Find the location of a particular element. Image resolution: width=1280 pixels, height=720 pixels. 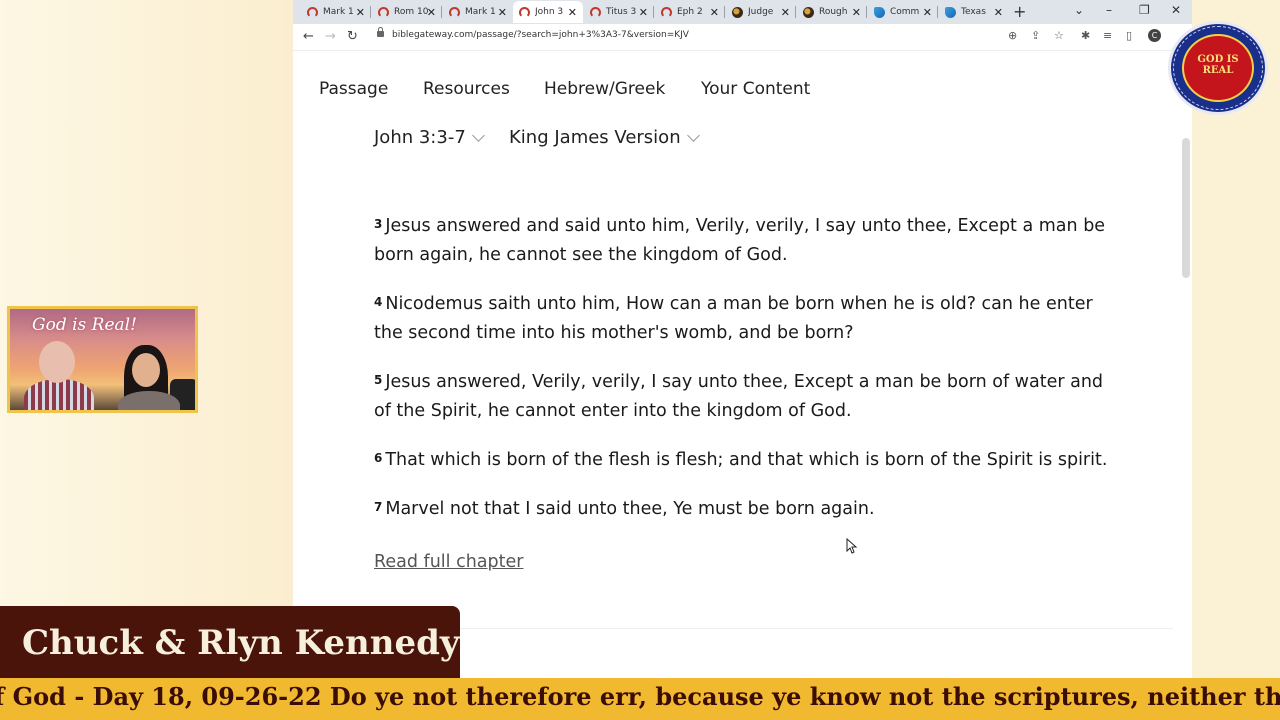

bookmark-star-icon: ☆ is located at coordinates (1059, 35).